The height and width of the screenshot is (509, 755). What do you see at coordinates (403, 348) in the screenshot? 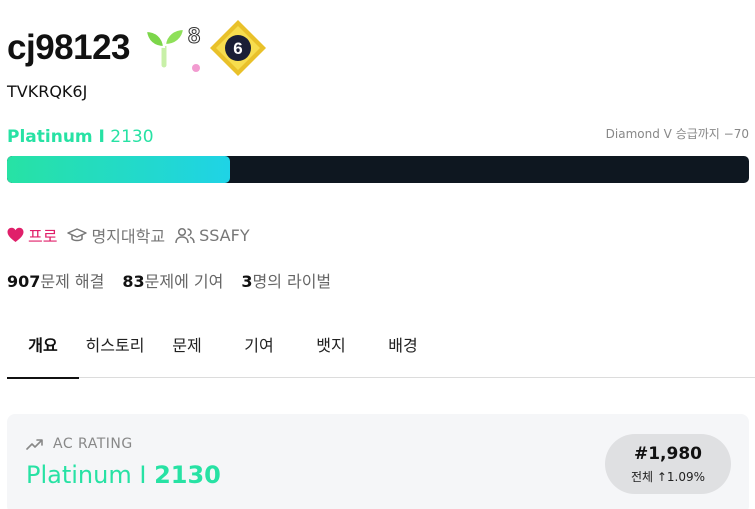
I see `tab-backgrounds: 배경` at bounding box center [403, 348].